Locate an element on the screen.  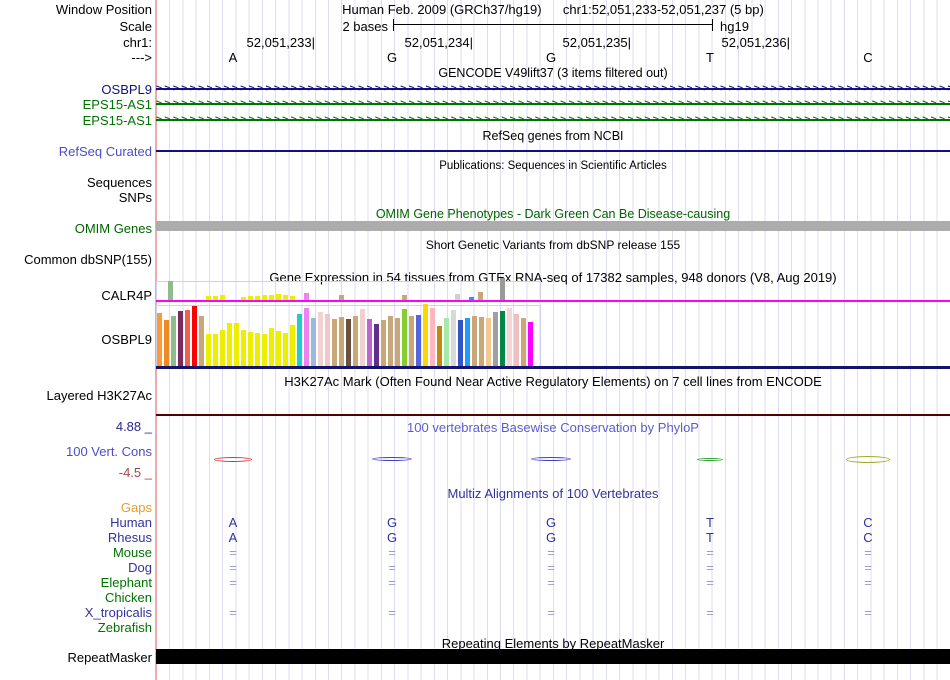
gencode-gene-label: OSBPL9 is located at coordinates (76, 89).